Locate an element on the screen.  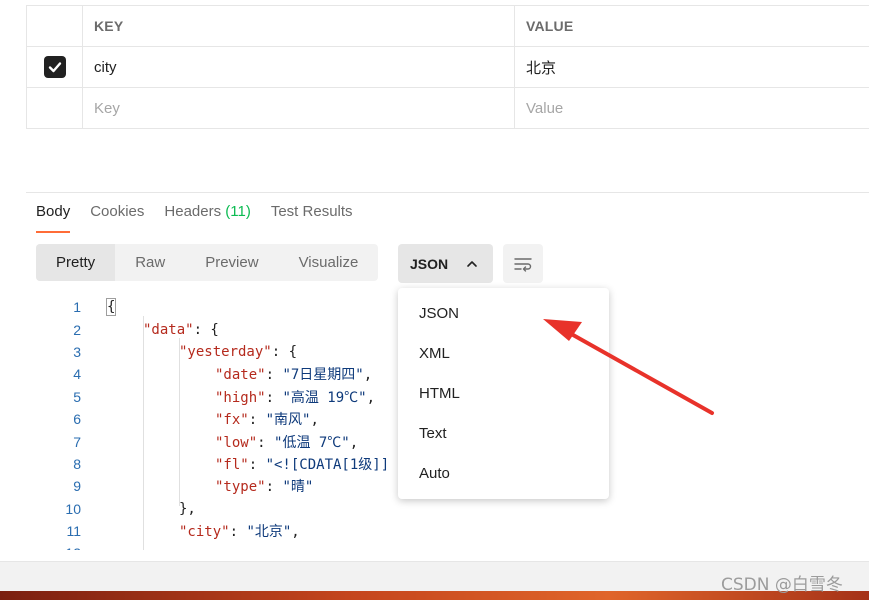
wrap-lines-button is located at coordinates (523, 263).